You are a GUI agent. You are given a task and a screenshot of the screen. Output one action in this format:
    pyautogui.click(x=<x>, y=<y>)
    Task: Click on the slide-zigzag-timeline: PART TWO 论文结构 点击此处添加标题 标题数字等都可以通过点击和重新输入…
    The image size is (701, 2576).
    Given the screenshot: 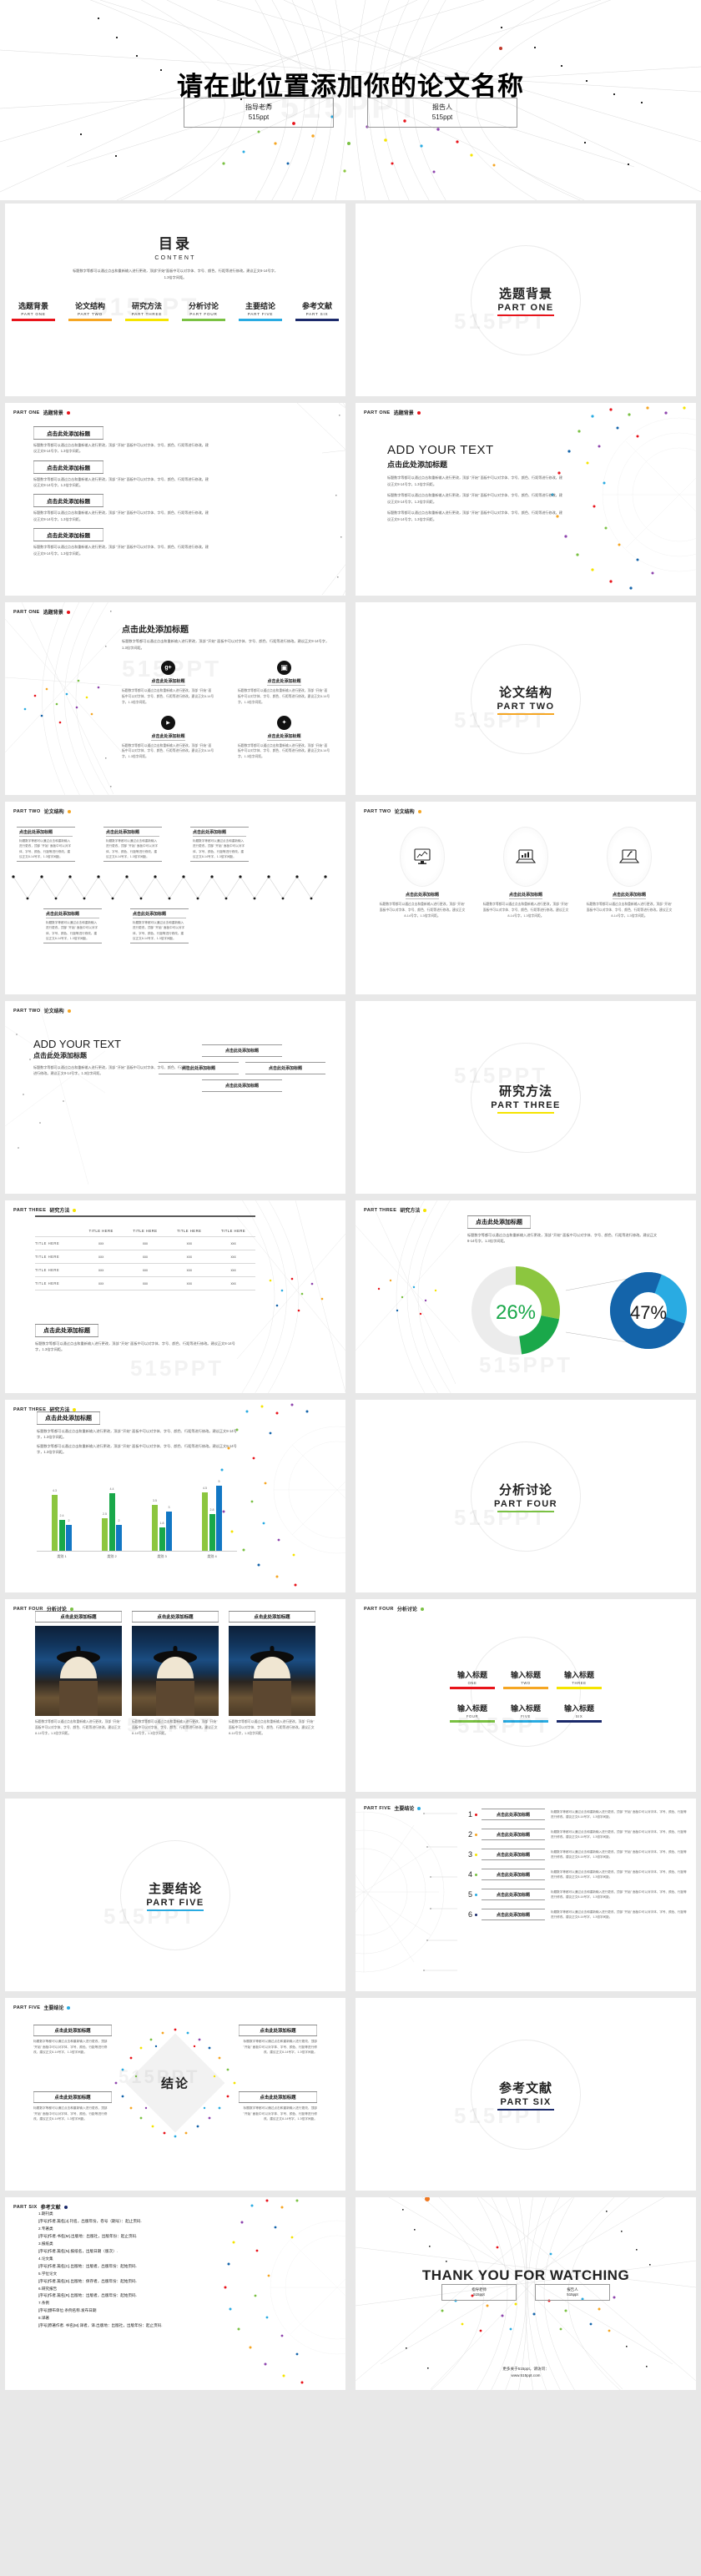 What is the action you would take?
    pyautogui.click(x=175, y=898)
    